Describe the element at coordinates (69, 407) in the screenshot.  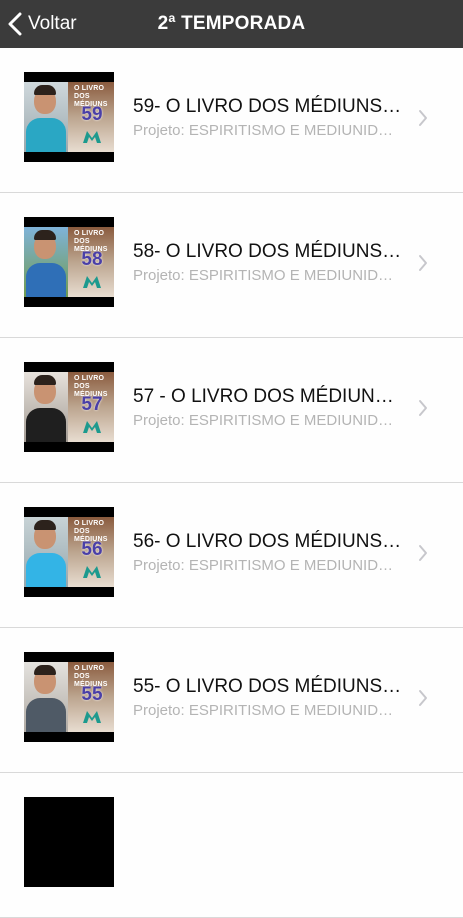
I see `episode-thumbnail: O LIVRO DOS MÉDIUNS 57` at that location.